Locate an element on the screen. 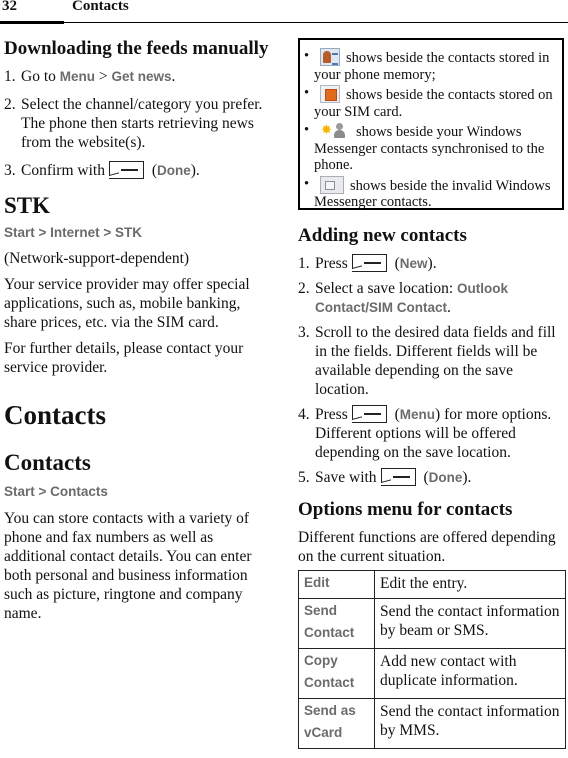  section-title-options-menu: Options menu for contacts is located at coordinates (405, 509).